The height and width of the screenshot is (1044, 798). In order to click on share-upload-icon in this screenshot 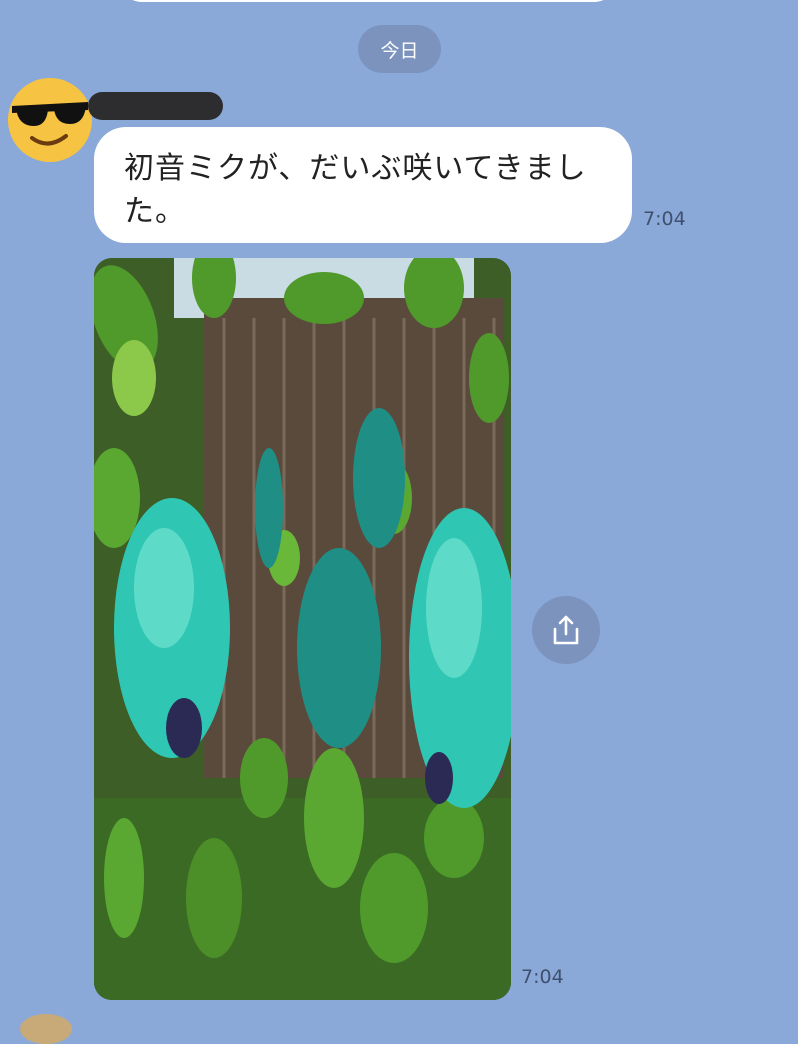, I will do `click(566, 630)`.